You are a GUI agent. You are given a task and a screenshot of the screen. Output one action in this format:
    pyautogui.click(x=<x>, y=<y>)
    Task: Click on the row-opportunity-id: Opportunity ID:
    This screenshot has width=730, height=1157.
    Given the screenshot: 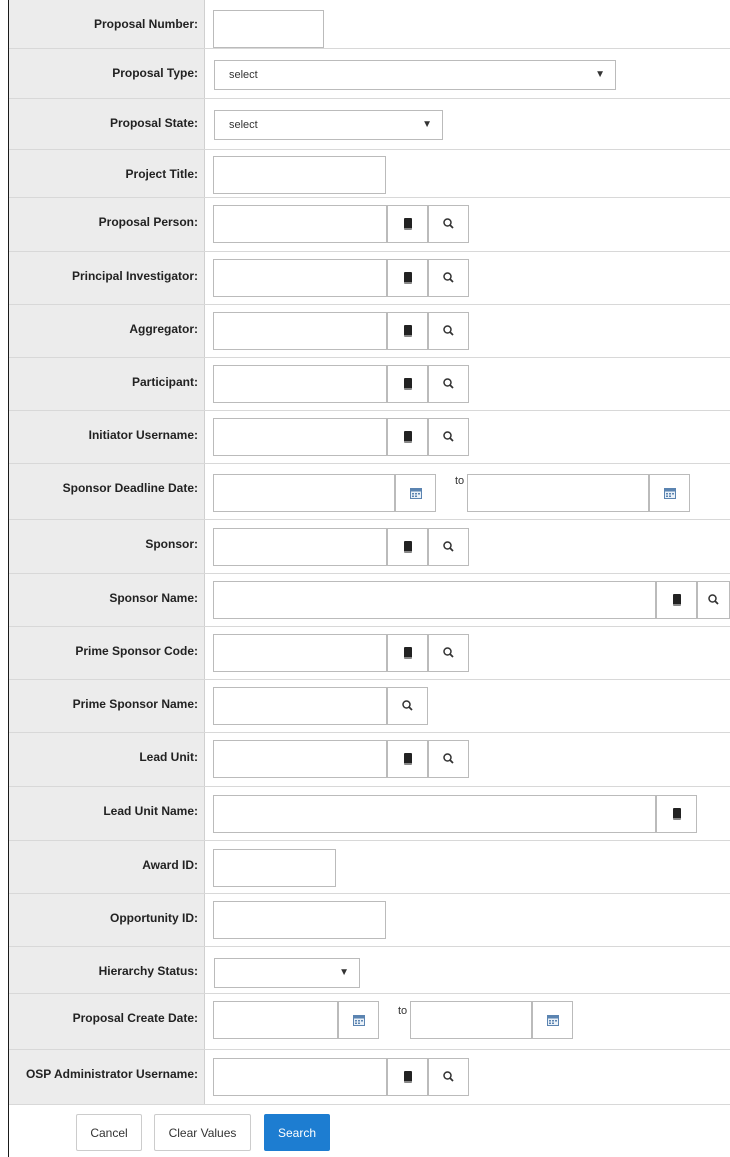 What is the action you would take?
    pyautogui.click(x=369, y=920)
    